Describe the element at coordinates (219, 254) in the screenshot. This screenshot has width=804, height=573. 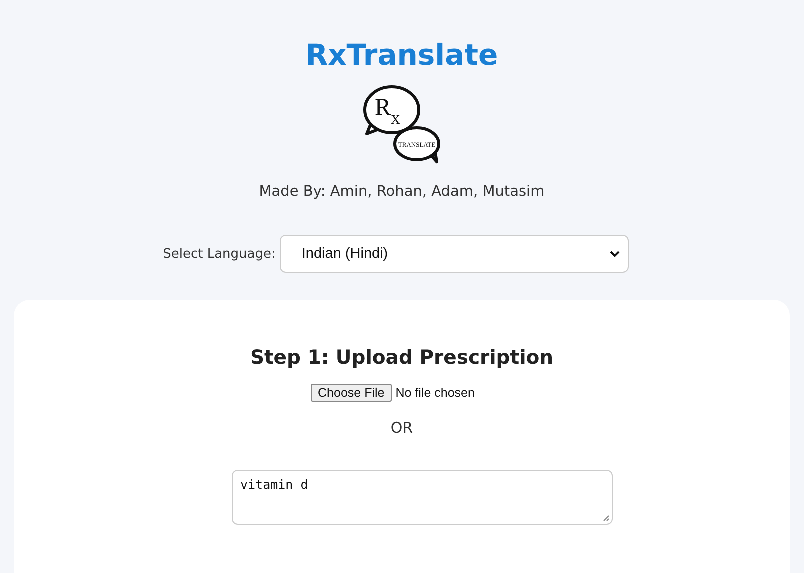
I see `language-label: Select Language:` at that location.